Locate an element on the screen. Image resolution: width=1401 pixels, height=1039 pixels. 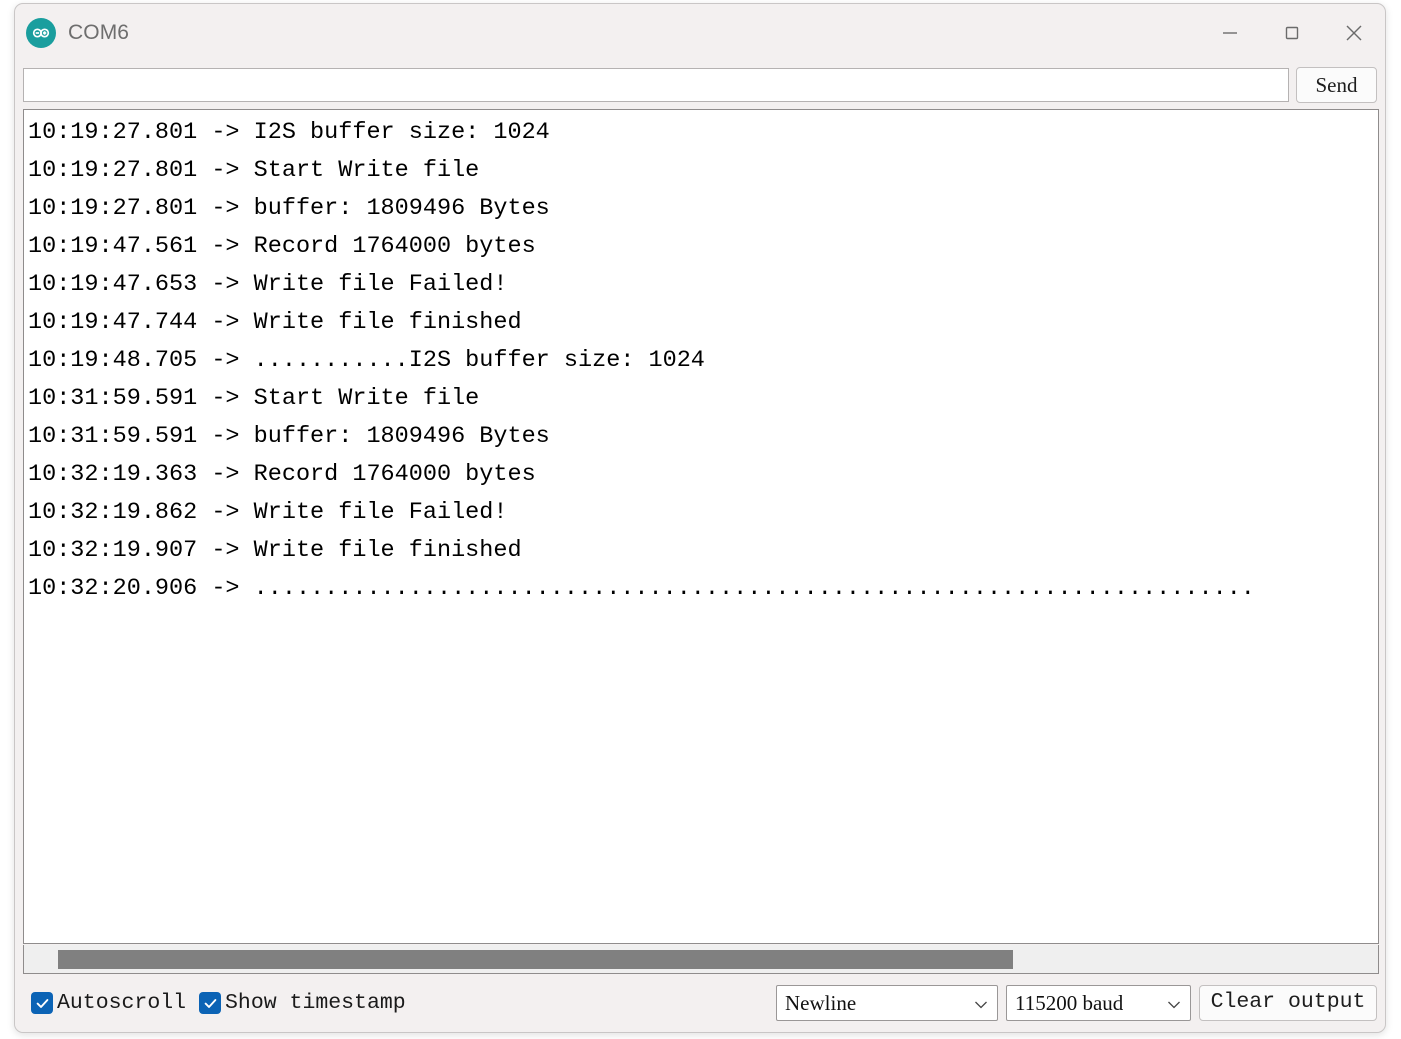
maximize-icon is located at coordinates (1292, 32).